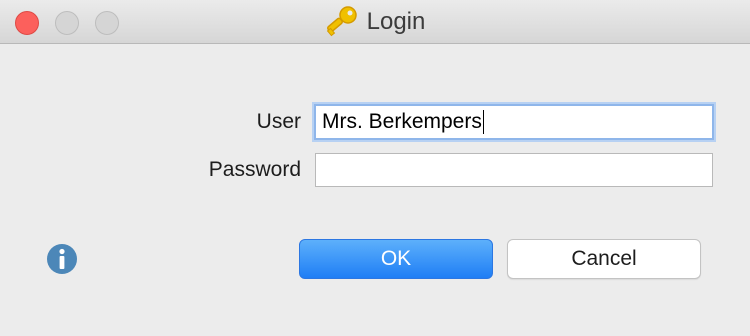 The image size is (750, 336). Describe the element at coordinates (514, 170) in the screenshot. I see `password-field` at that location.